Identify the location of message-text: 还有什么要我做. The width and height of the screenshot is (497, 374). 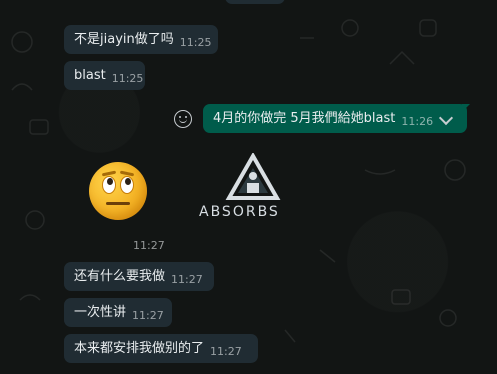
(120, 276).